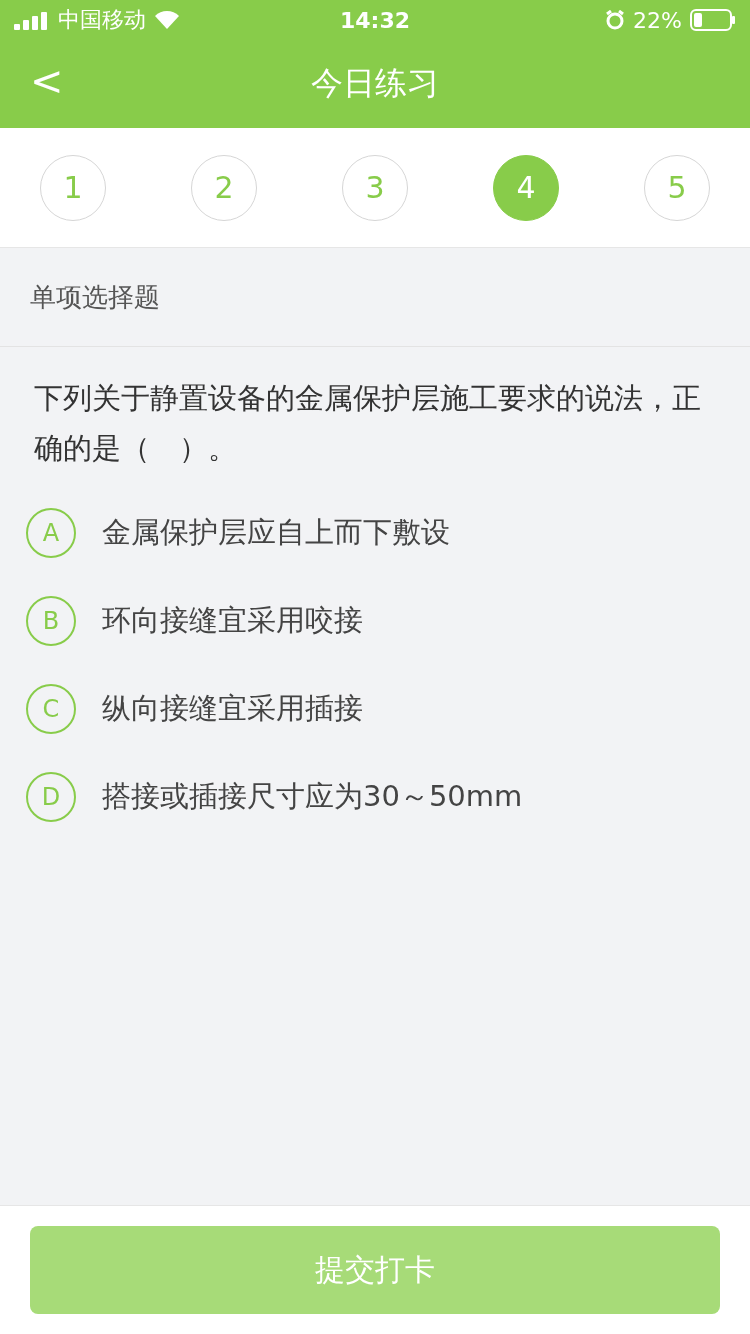  Describe the element at coordinates (657, 20) in the screenshot. I see `battery-percent: 22%` at that location.